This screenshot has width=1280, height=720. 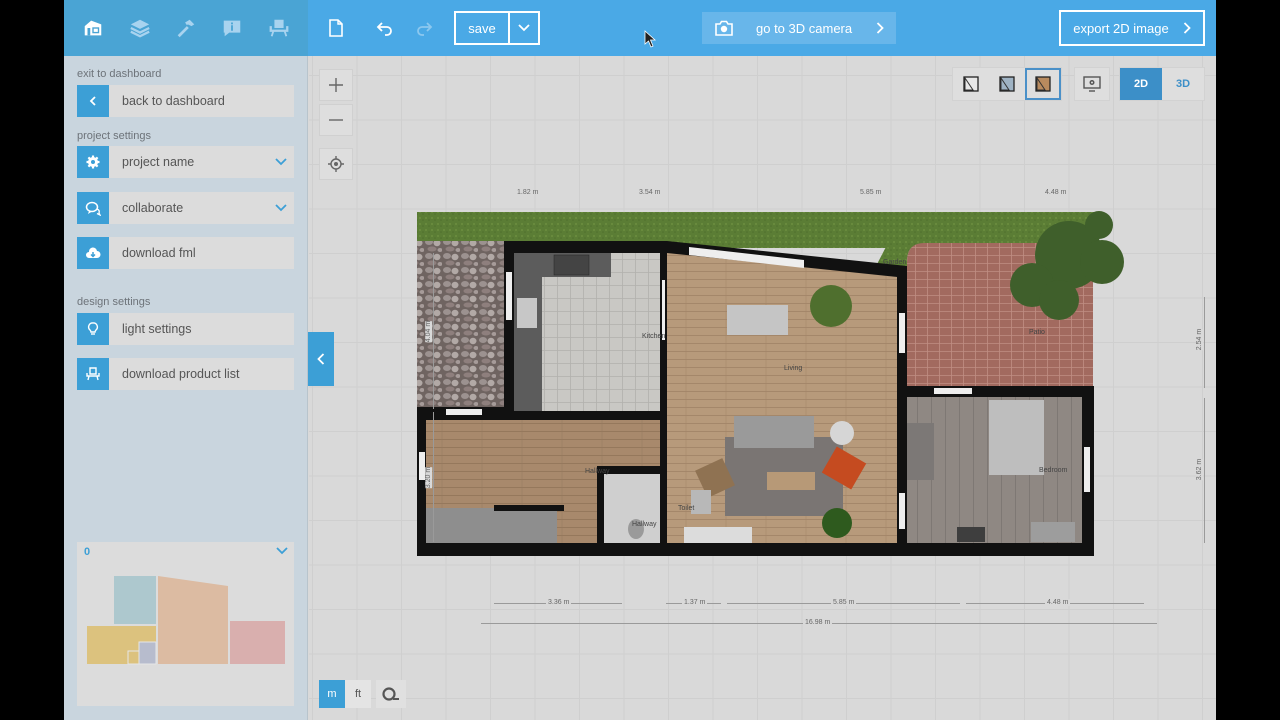 I want to click on tab-info, so click(x=232, y=28).